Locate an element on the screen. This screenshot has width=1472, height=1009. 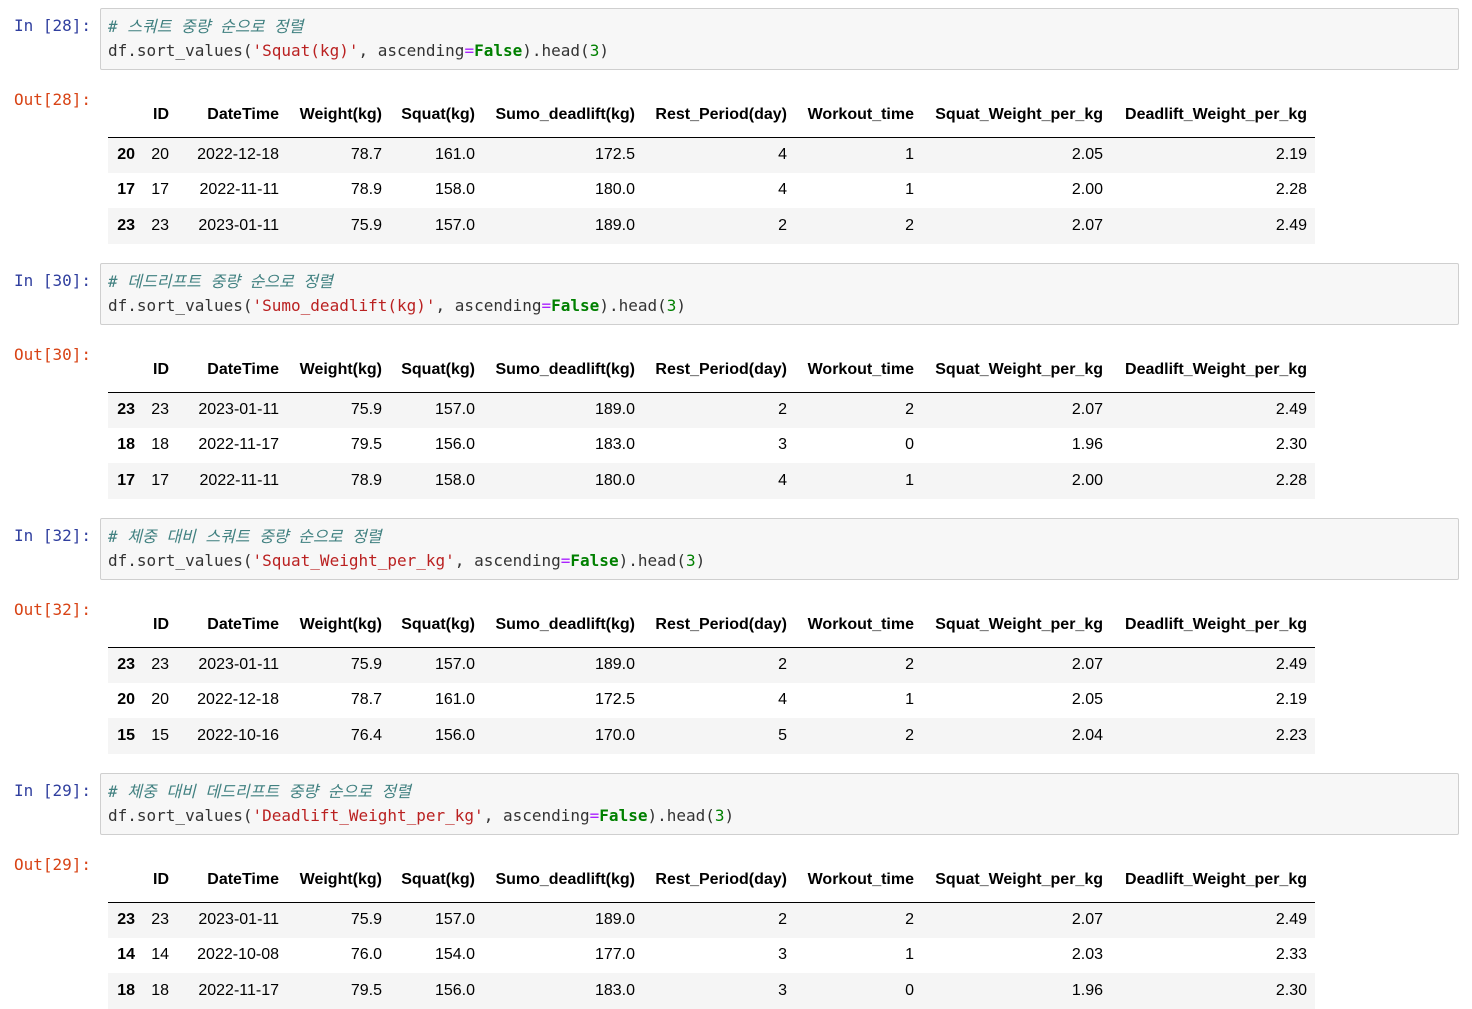
table-cell: 156.0 is located at coordinates (454, 990).